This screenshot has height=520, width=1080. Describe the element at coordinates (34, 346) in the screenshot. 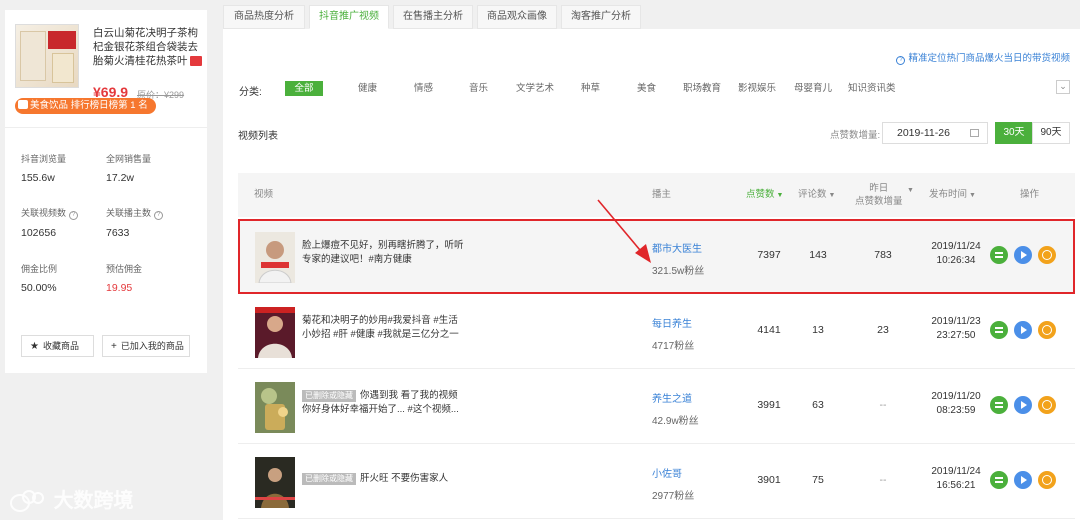

I see `star-icon: ★` at that location.